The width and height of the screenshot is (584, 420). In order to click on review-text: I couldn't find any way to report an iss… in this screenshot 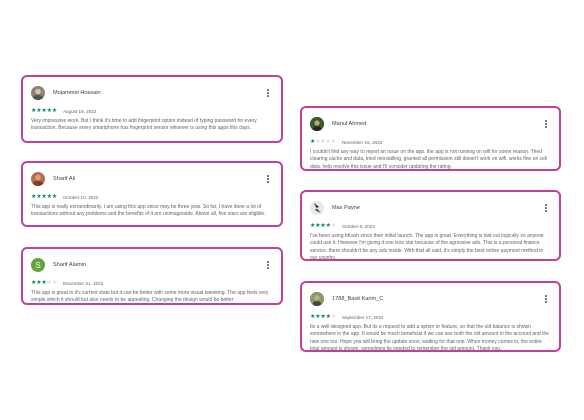, I will do `click(429, 159)`.